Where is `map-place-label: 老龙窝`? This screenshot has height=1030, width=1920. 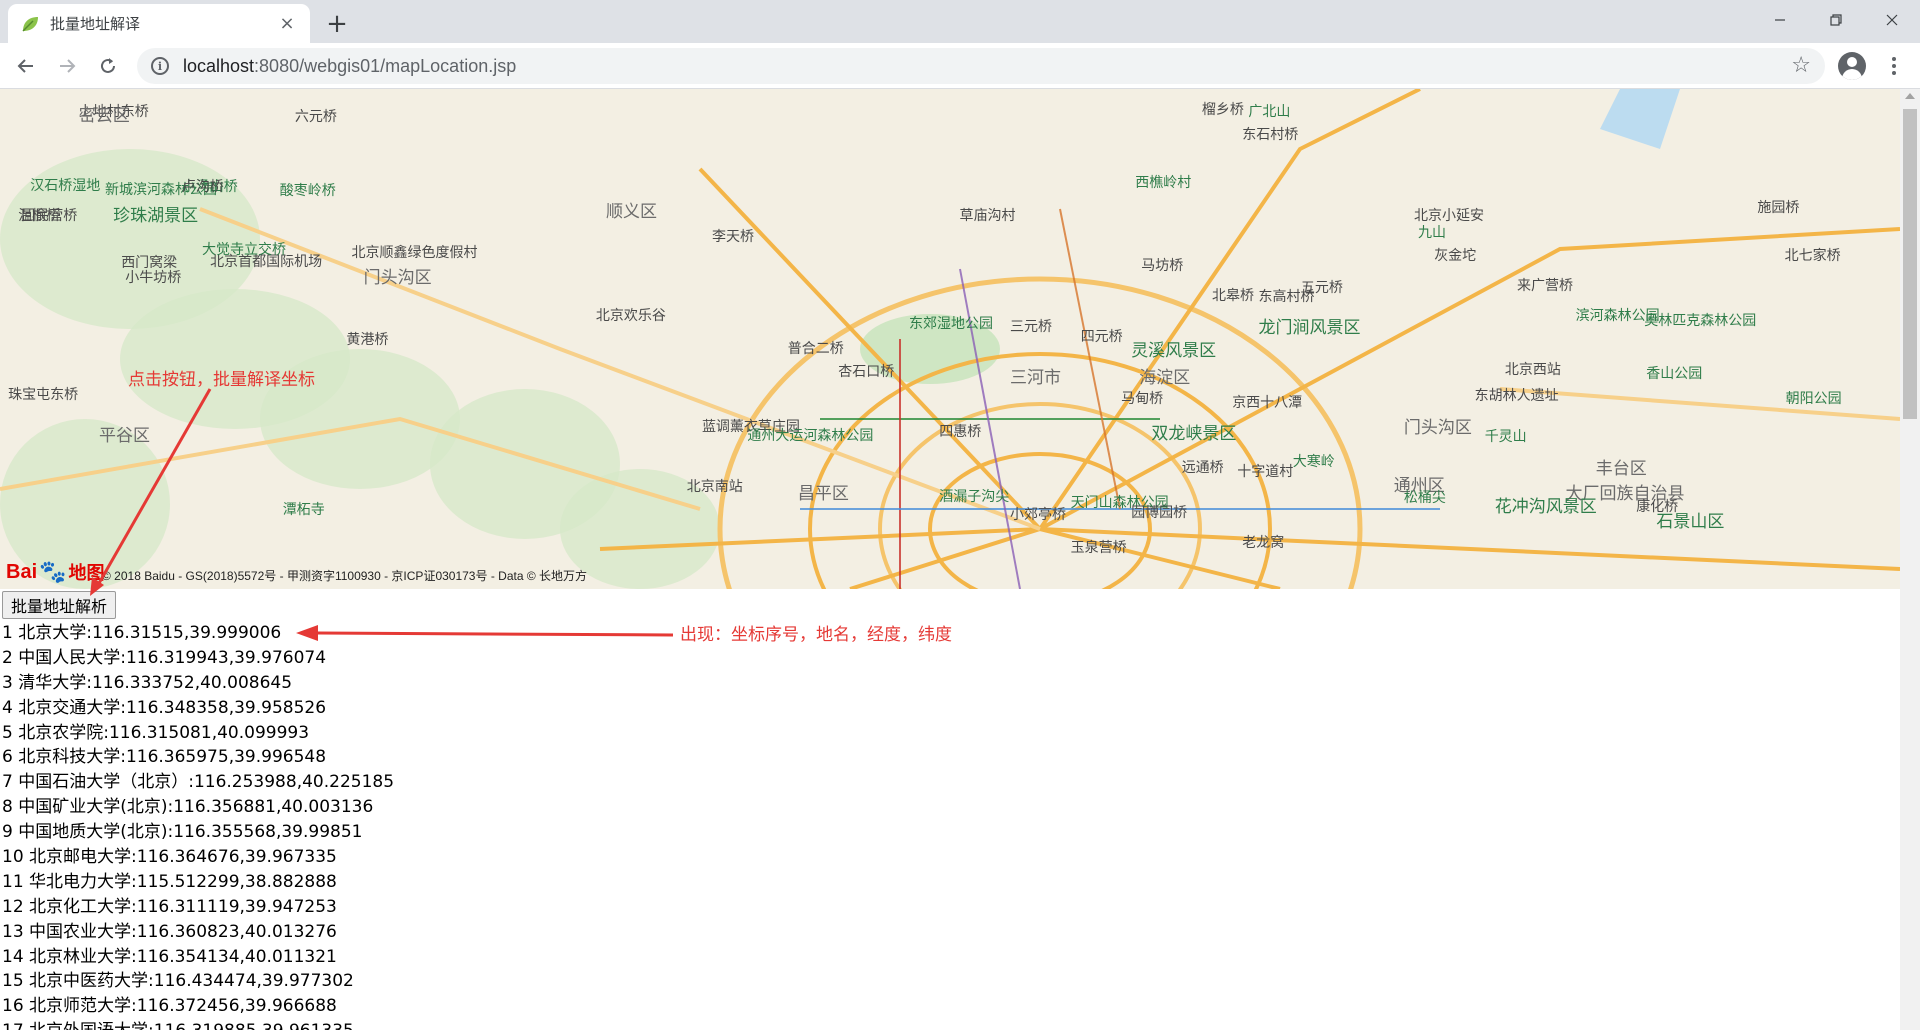
map-place-label: 老龙窝 is located at coordinates (1263, 543).